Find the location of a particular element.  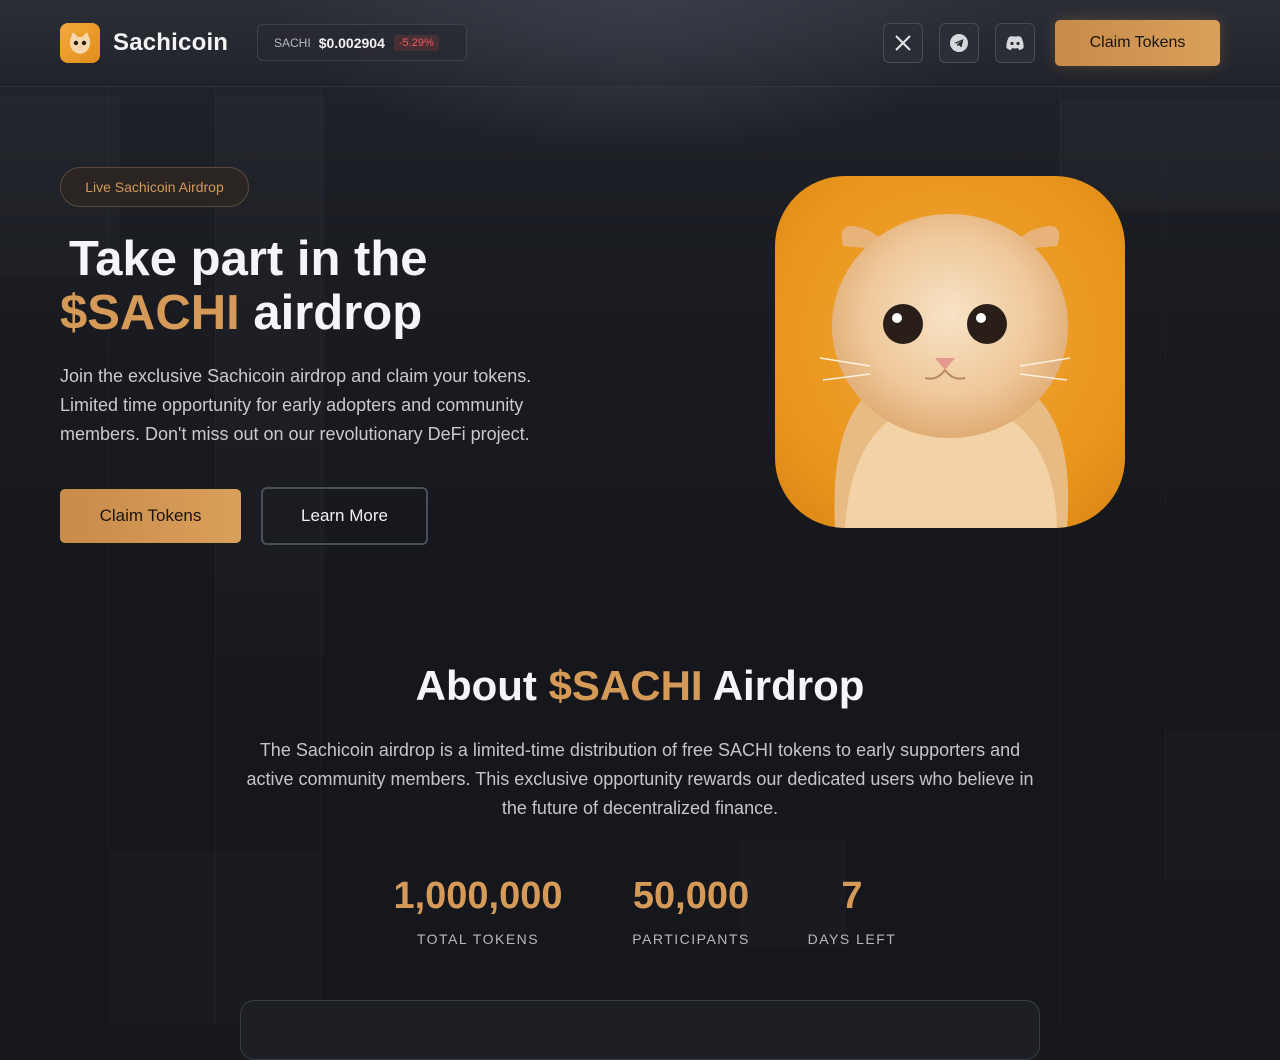

x-icon is located at coordinates (903, 43).